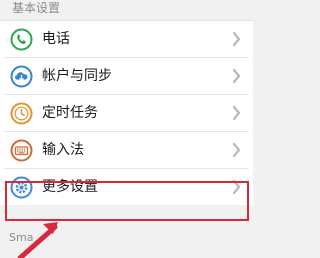 The image size is (320, 258). I want to click on annotation-arrow-icon, so click(37, 240).